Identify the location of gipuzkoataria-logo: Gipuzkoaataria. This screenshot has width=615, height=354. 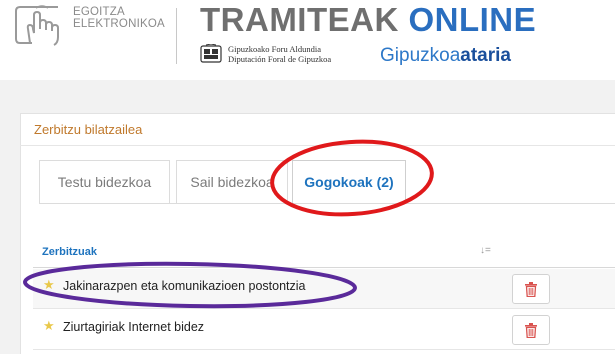
(445, 56).